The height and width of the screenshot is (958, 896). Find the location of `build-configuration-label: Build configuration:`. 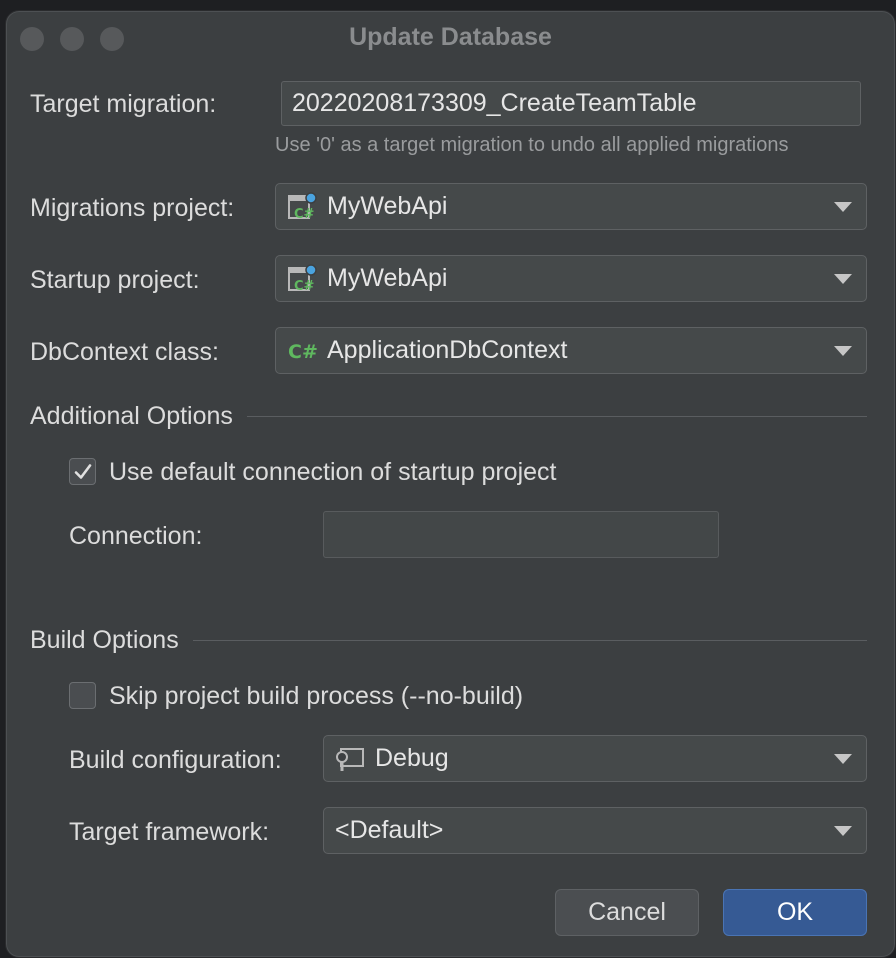

build-configuration-label: Build configuration: is located at coordinates (175, 760).